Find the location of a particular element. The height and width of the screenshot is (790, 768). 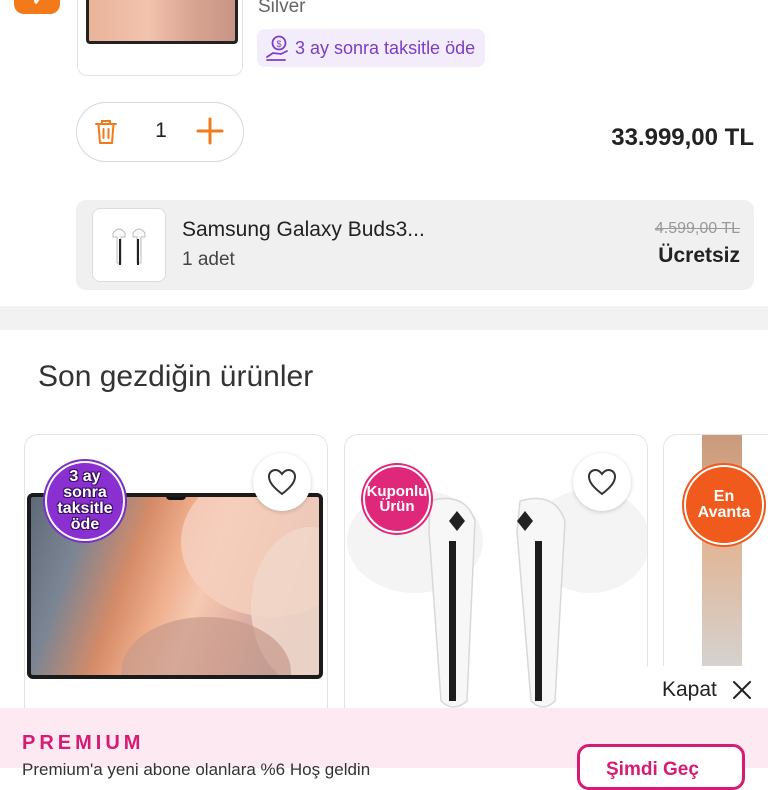

plus-icon is located at coordinates (210, 131).